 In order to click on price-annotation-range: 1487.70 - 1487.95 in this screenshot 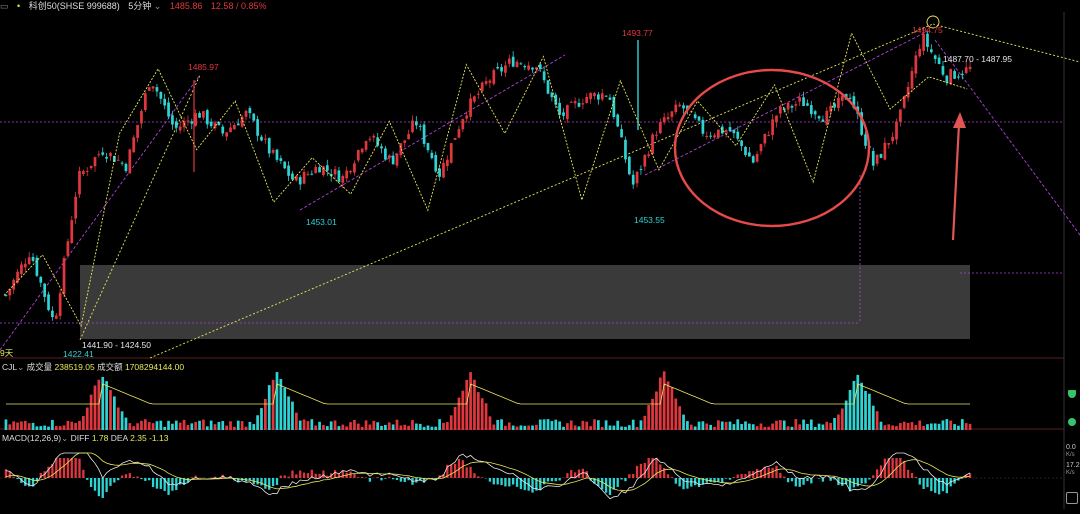, I will do `click(977, 59)`.